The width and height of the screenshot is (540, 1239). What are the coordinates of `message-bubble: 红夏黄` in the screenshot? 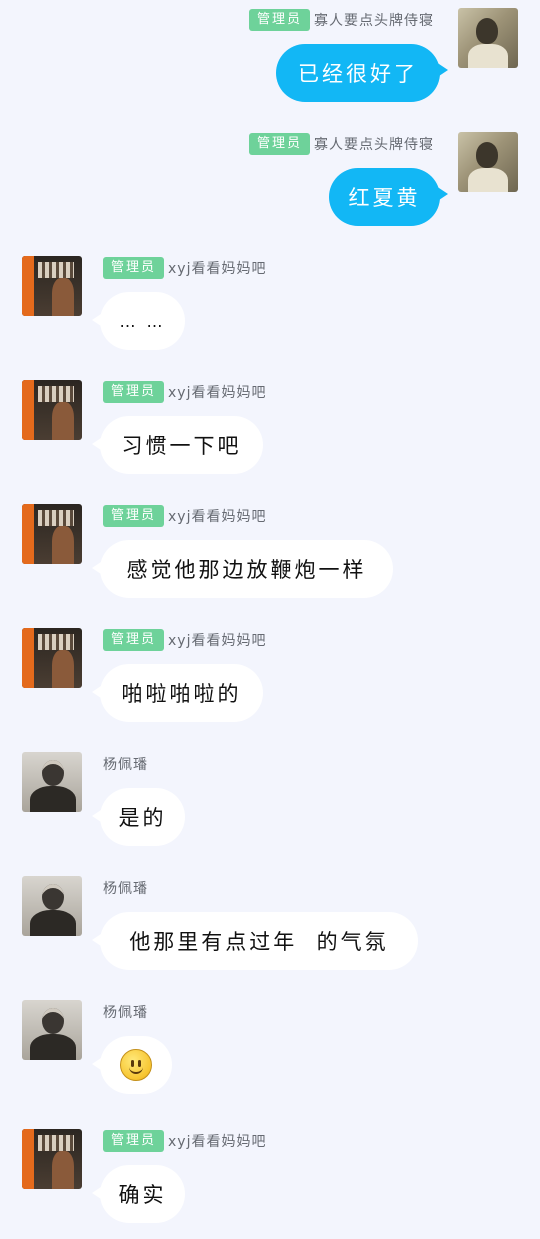 It's located at (388, 197).